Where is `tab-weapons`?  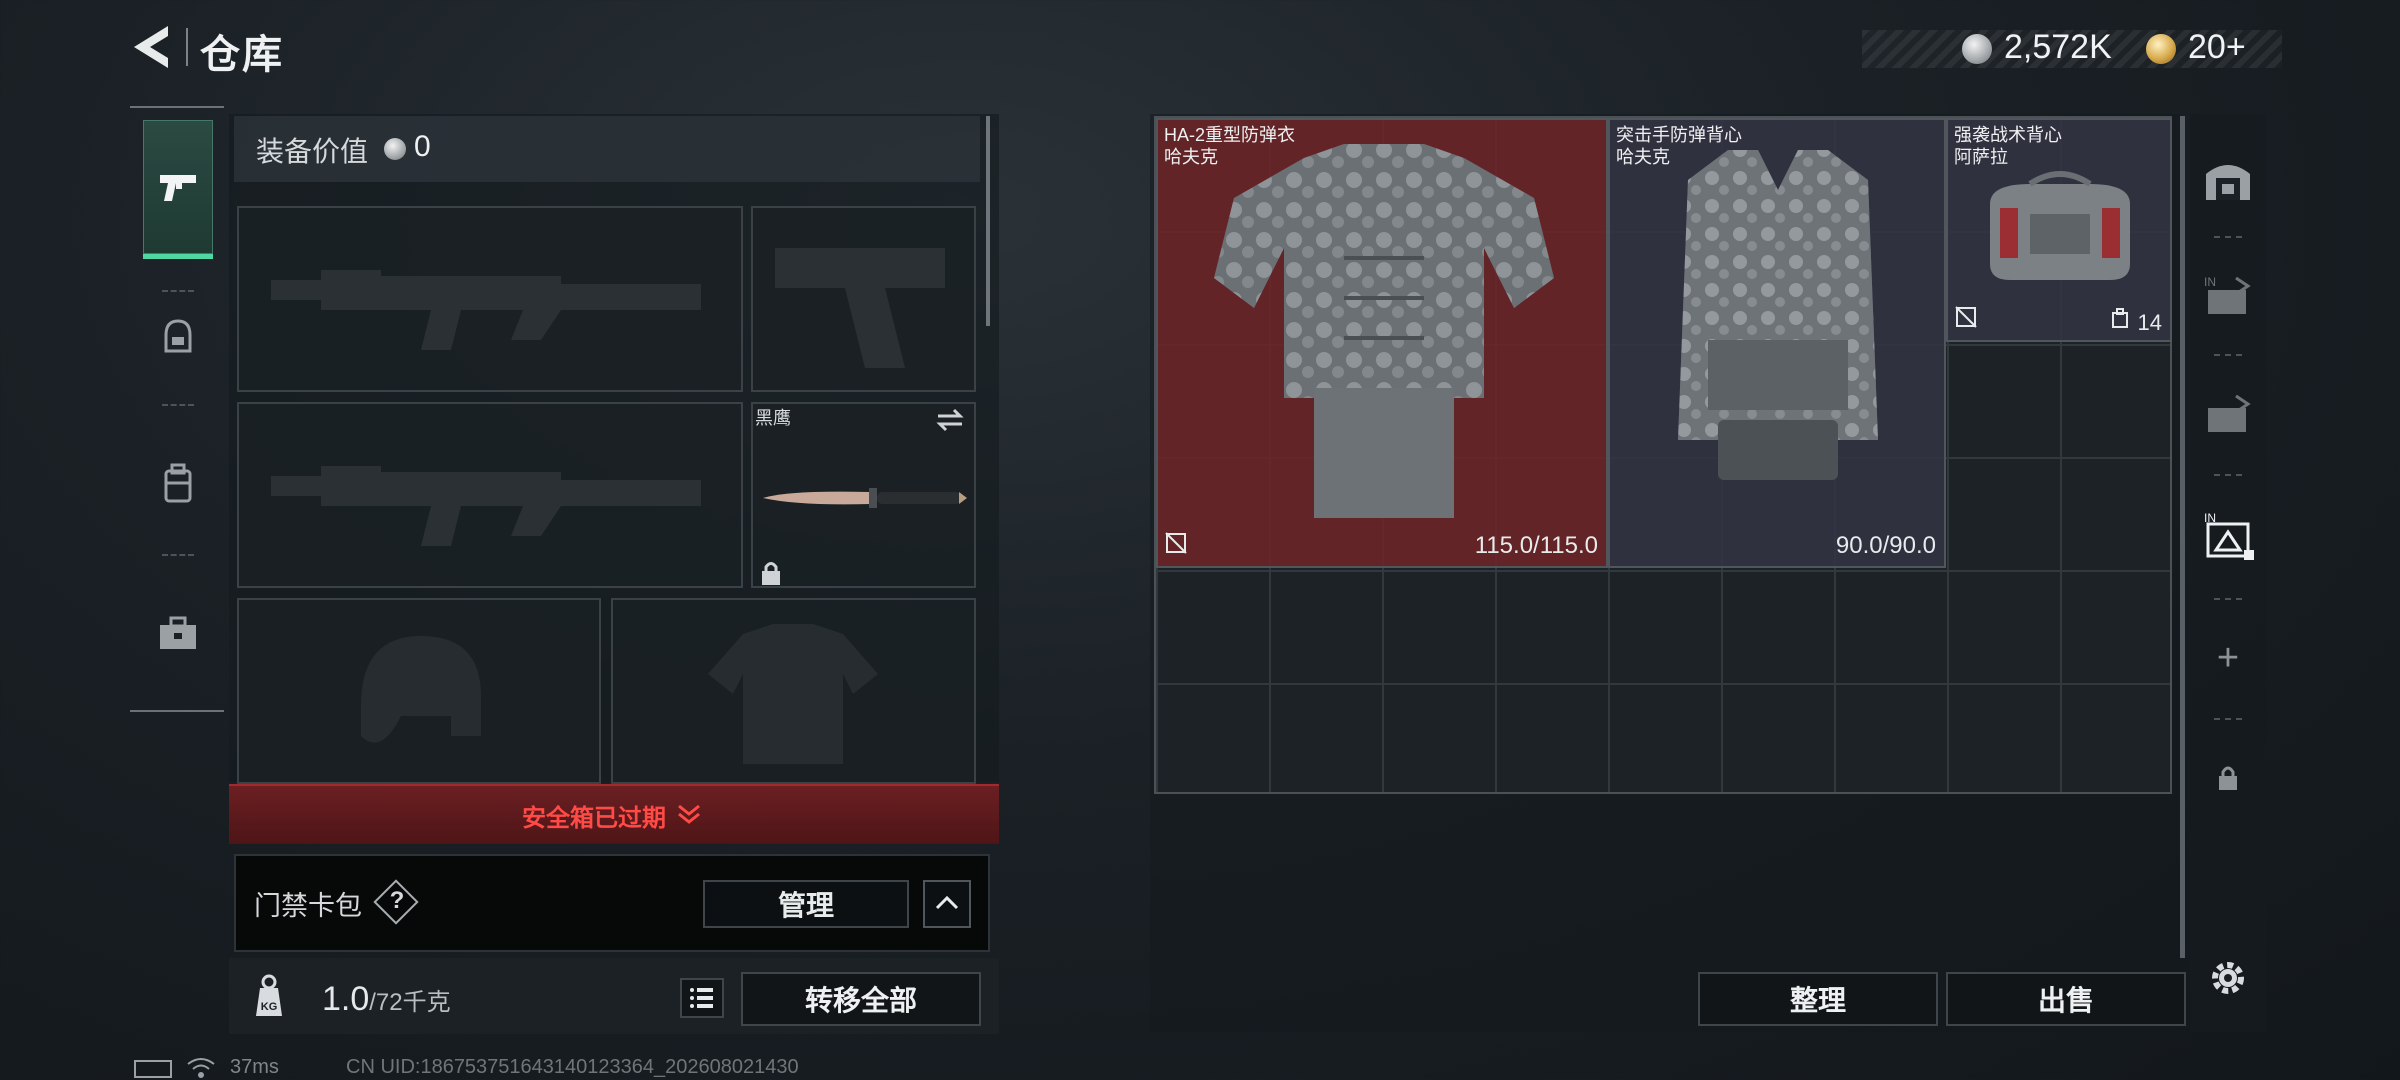
tab-weapons is located at coordinates (178, 187).